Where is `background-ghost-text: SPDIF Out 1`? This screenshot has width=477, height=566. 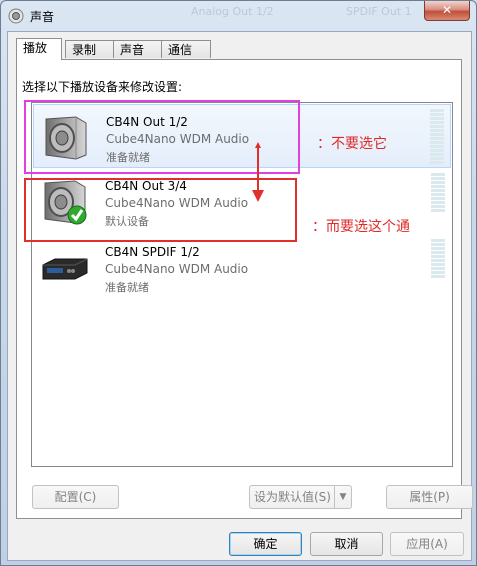
background-ghost-text: SPDIF Out 1 is located at coordinates (379, 11).